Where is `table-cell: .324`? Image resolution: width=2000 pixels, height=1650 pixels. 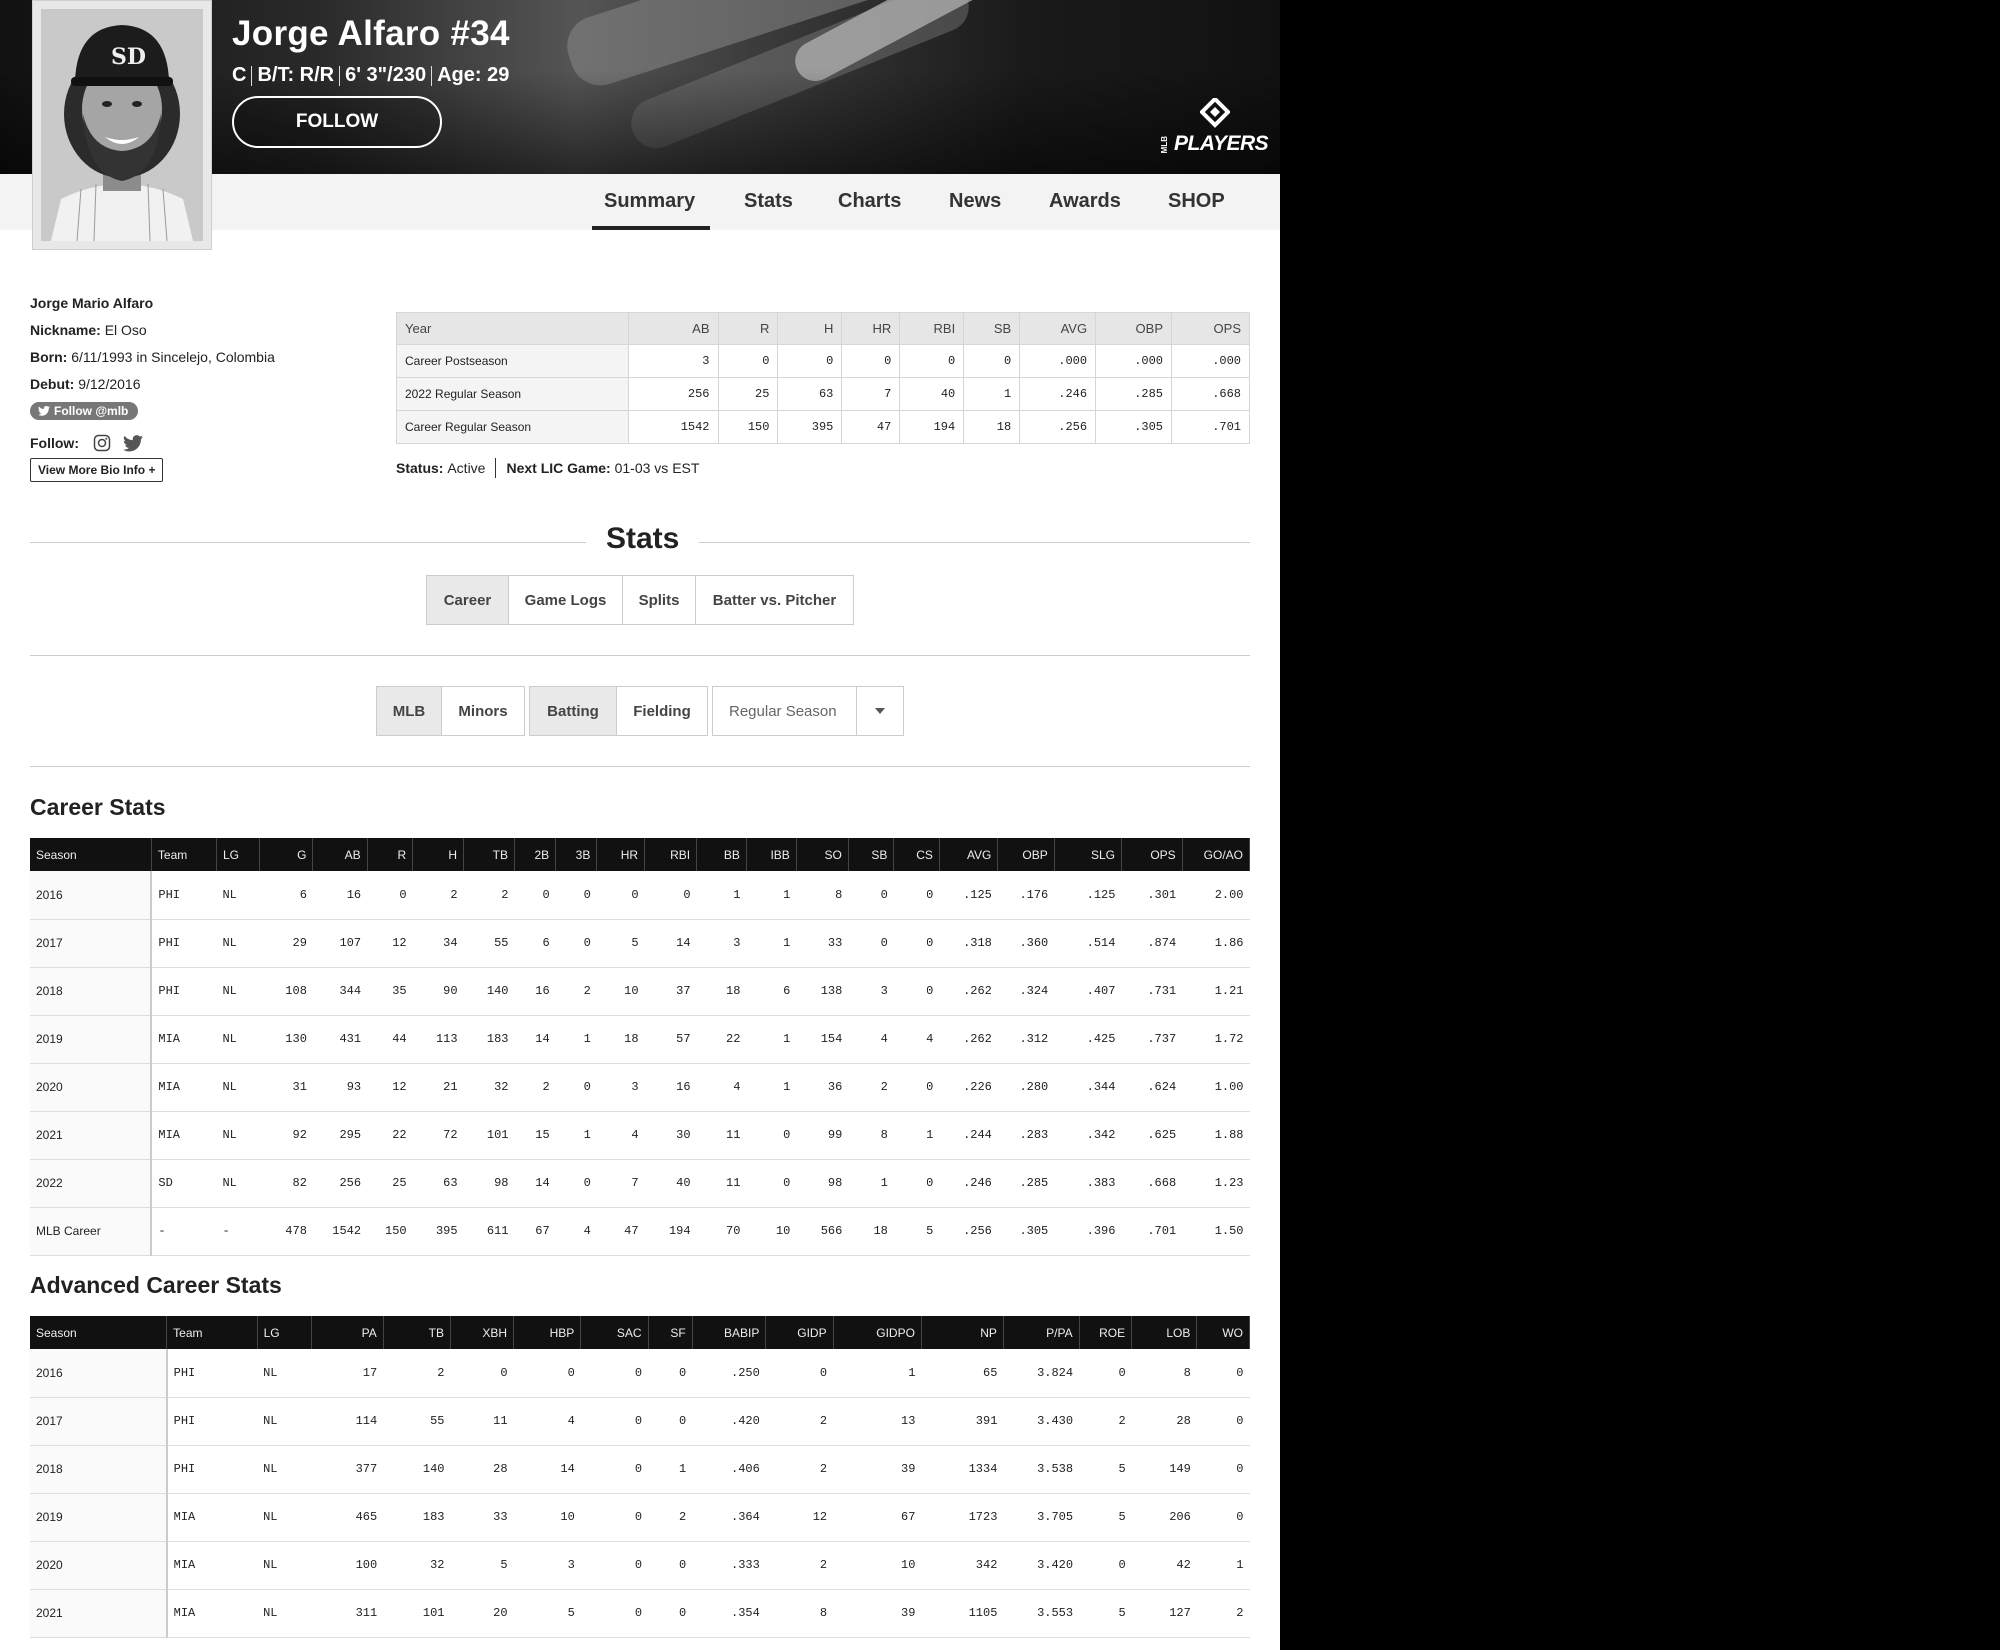
table-cell: .324 is located at coordinates (1026, 991).